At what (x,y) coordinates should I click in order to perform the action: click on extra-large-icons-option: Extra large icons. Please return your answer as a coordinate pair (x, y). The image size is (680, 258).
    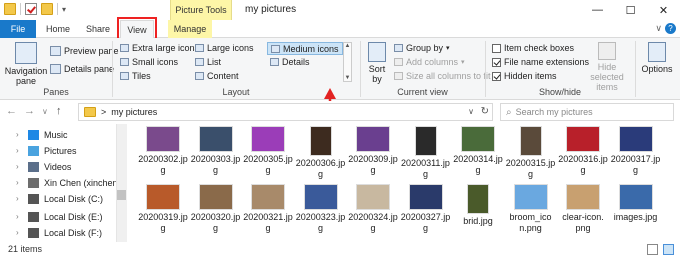
    Looking at the image, I should click on (159, 48).